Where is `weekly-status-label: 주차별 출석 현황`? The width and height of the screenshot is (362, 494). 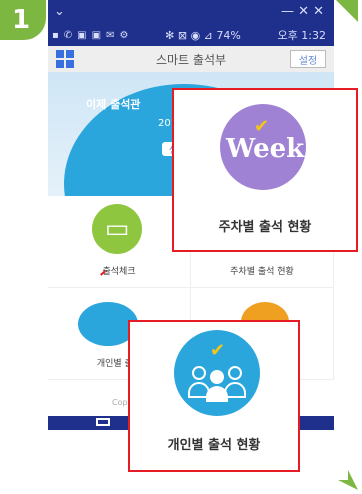
weekly-status-label: 주차별 출석 현황 is located at coordinates (265, 227).